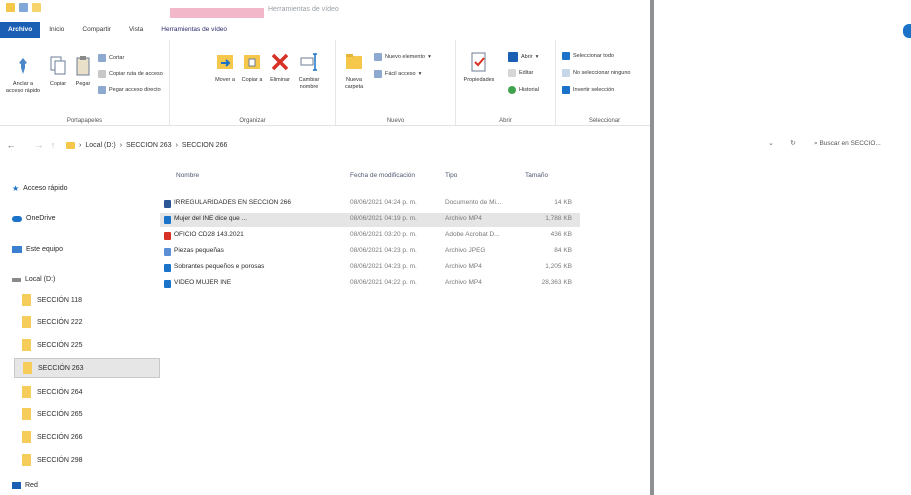  I want to click on select-all-icon, so click(566, 56).